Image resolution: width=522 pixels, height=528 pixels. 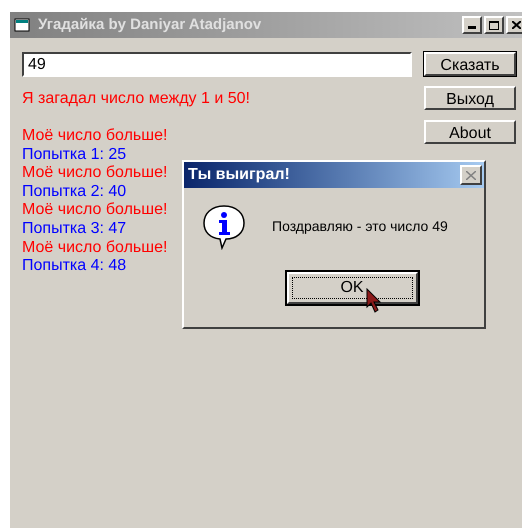 What do you see at coordinates (74, 229) in the screenshot?
I see `guess-line: Попытка 3: 47` at bounding box center [74, 229].